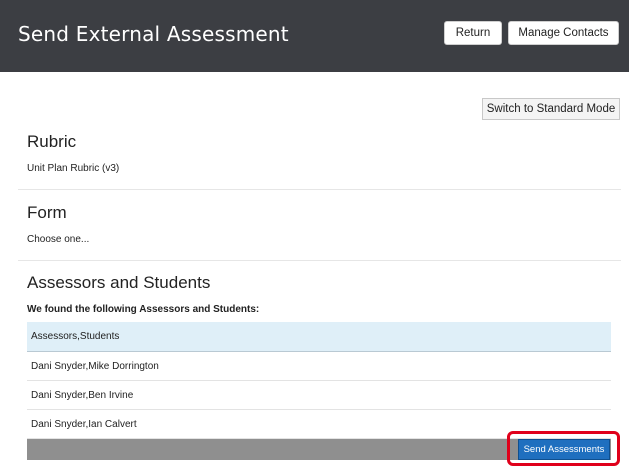 The image size is (629, 467). What do you see at coordinates (47, 212) in the screenshot?
I see `form-heading: Form` at bounding box center [47, 212].